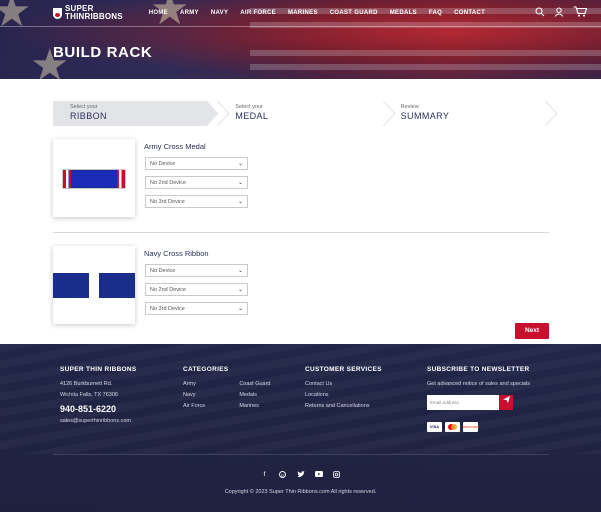 Image resolution: width=601 pixels, height=512 pixels. What do you see at coordinates (463, 402) in the screenshot?
I see `email-input: Email Address` at bounding box center [463, 402].